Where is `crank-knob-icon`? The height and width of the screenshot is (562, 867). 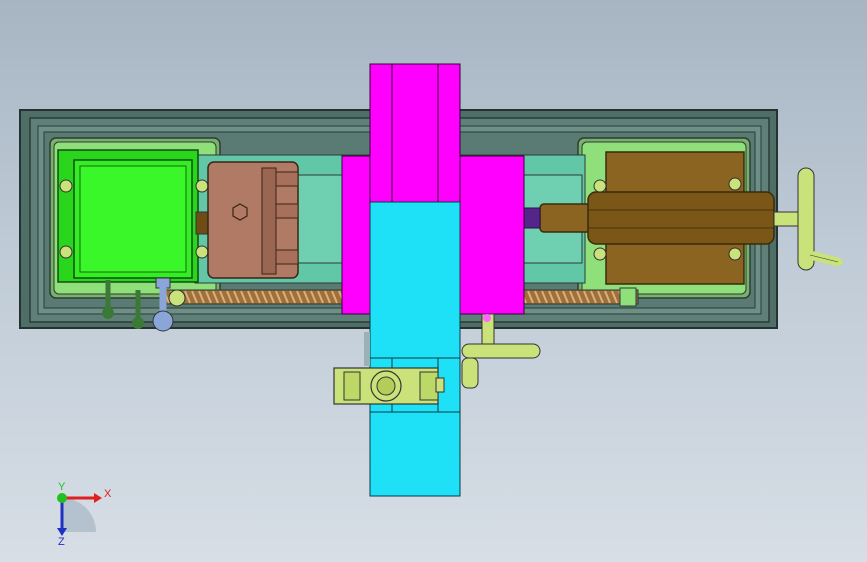
crank-knob-icon is located at coordinates (487, 318).